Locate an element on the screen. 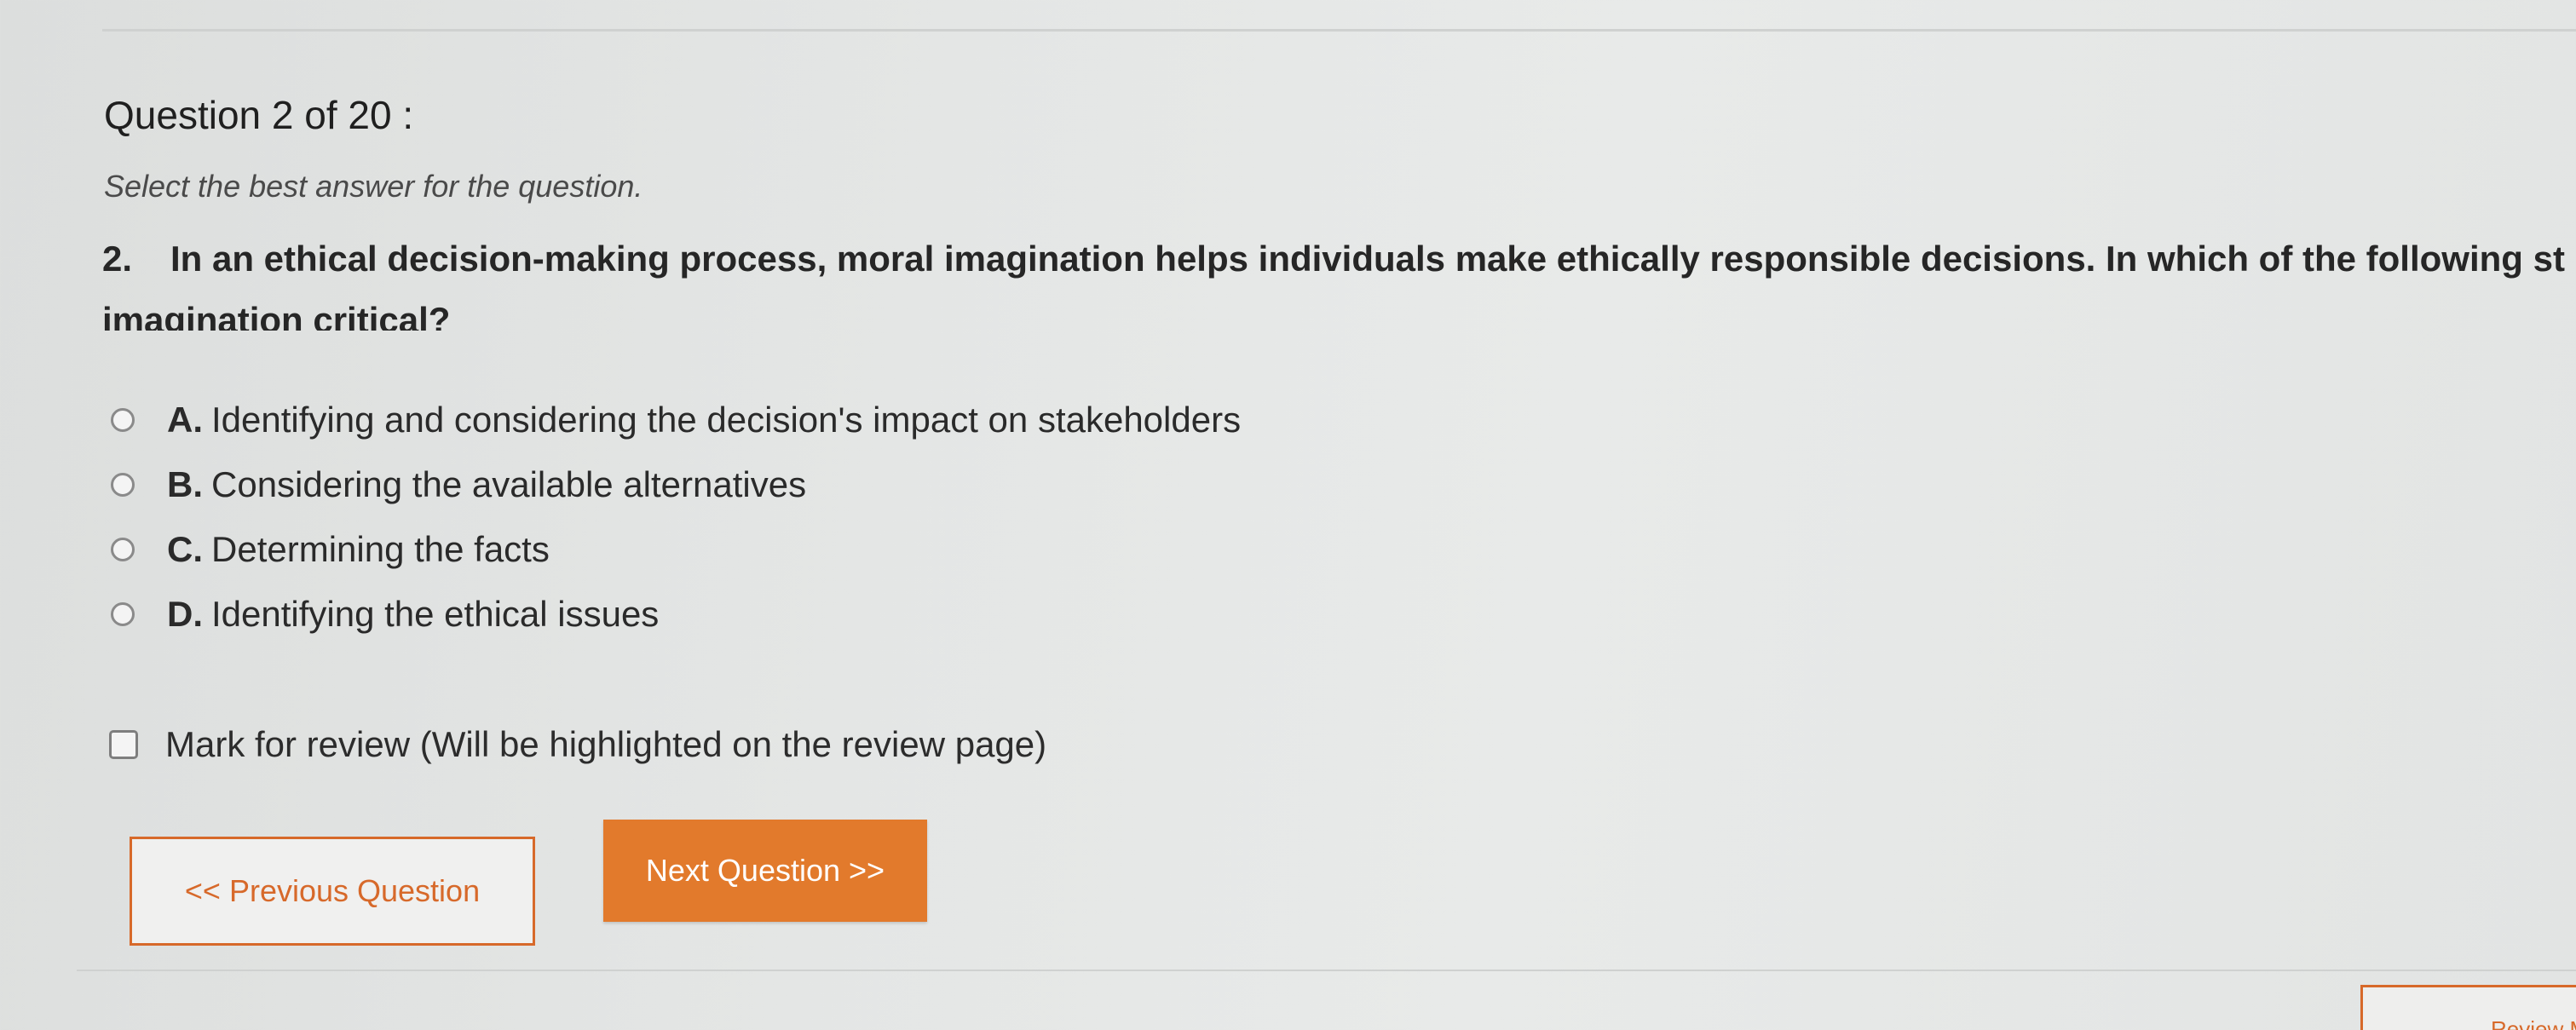 The image size is (2576, 1030). option-text-d: Identifying the ethical issues is located at coordinates (435, 614).